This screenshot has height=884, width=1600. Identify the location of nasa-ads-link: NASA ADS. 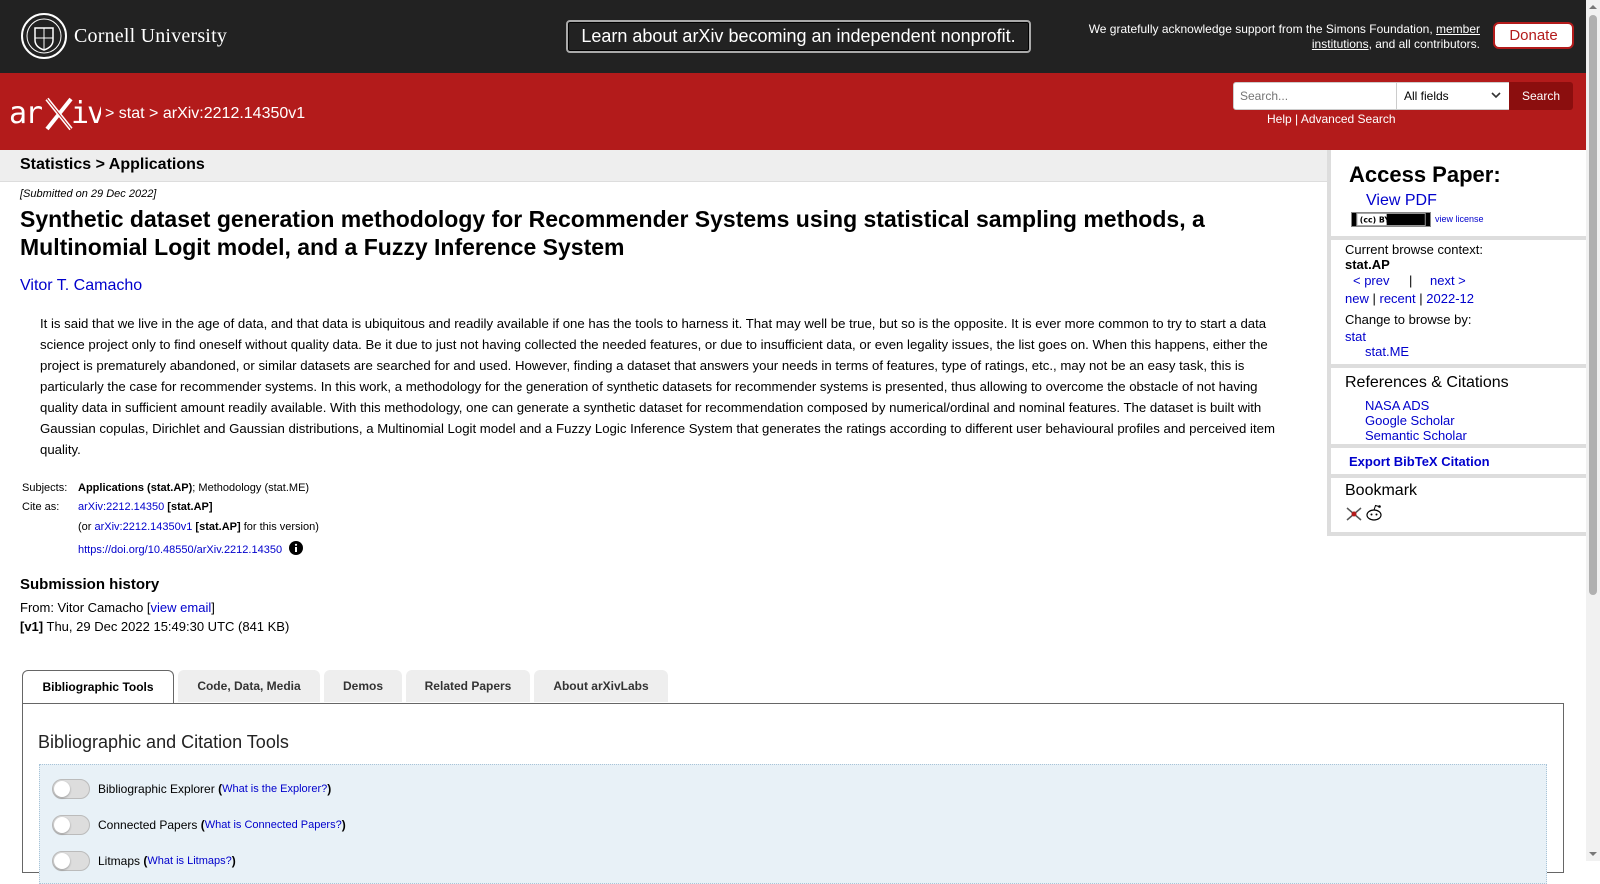
(1397, 405).